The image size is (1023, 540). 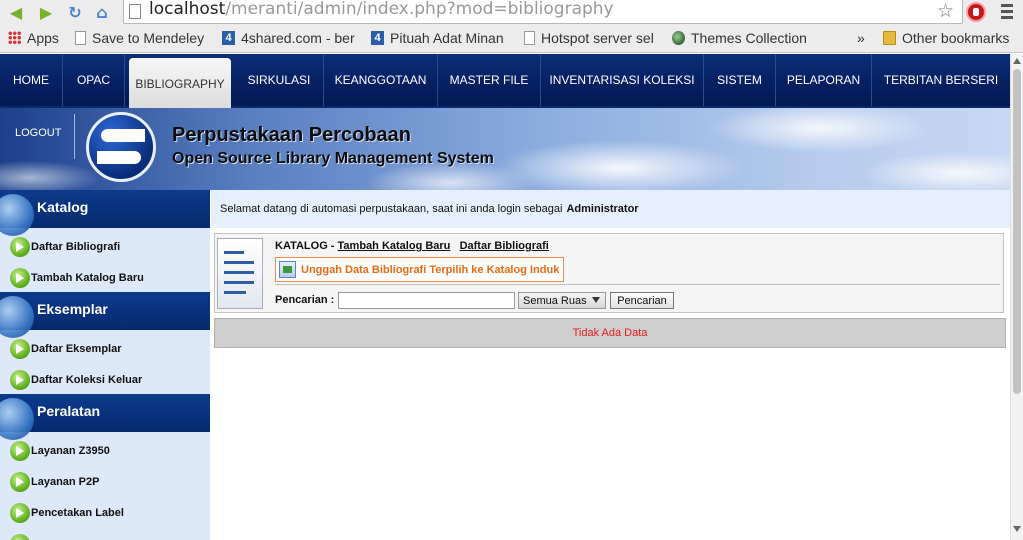 I want to click on extension-icon, so click(x=976, y=12).